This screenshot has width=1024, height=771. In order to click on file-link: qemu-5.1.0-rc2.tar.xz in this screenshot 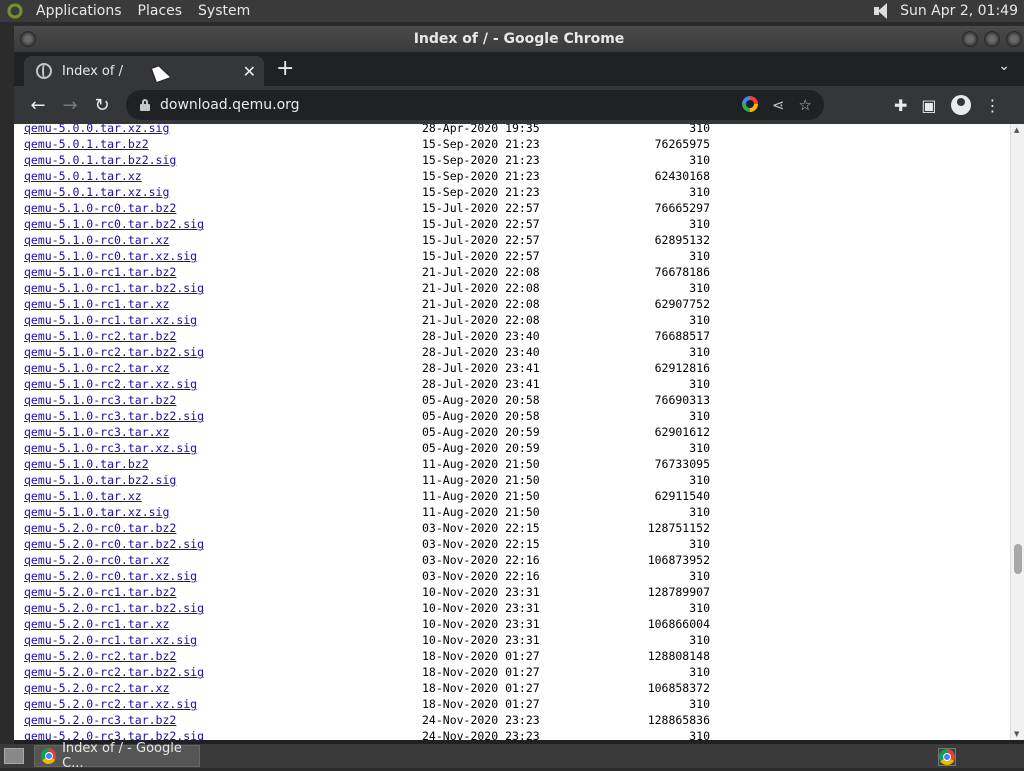, I will do `click(96, 368)`.